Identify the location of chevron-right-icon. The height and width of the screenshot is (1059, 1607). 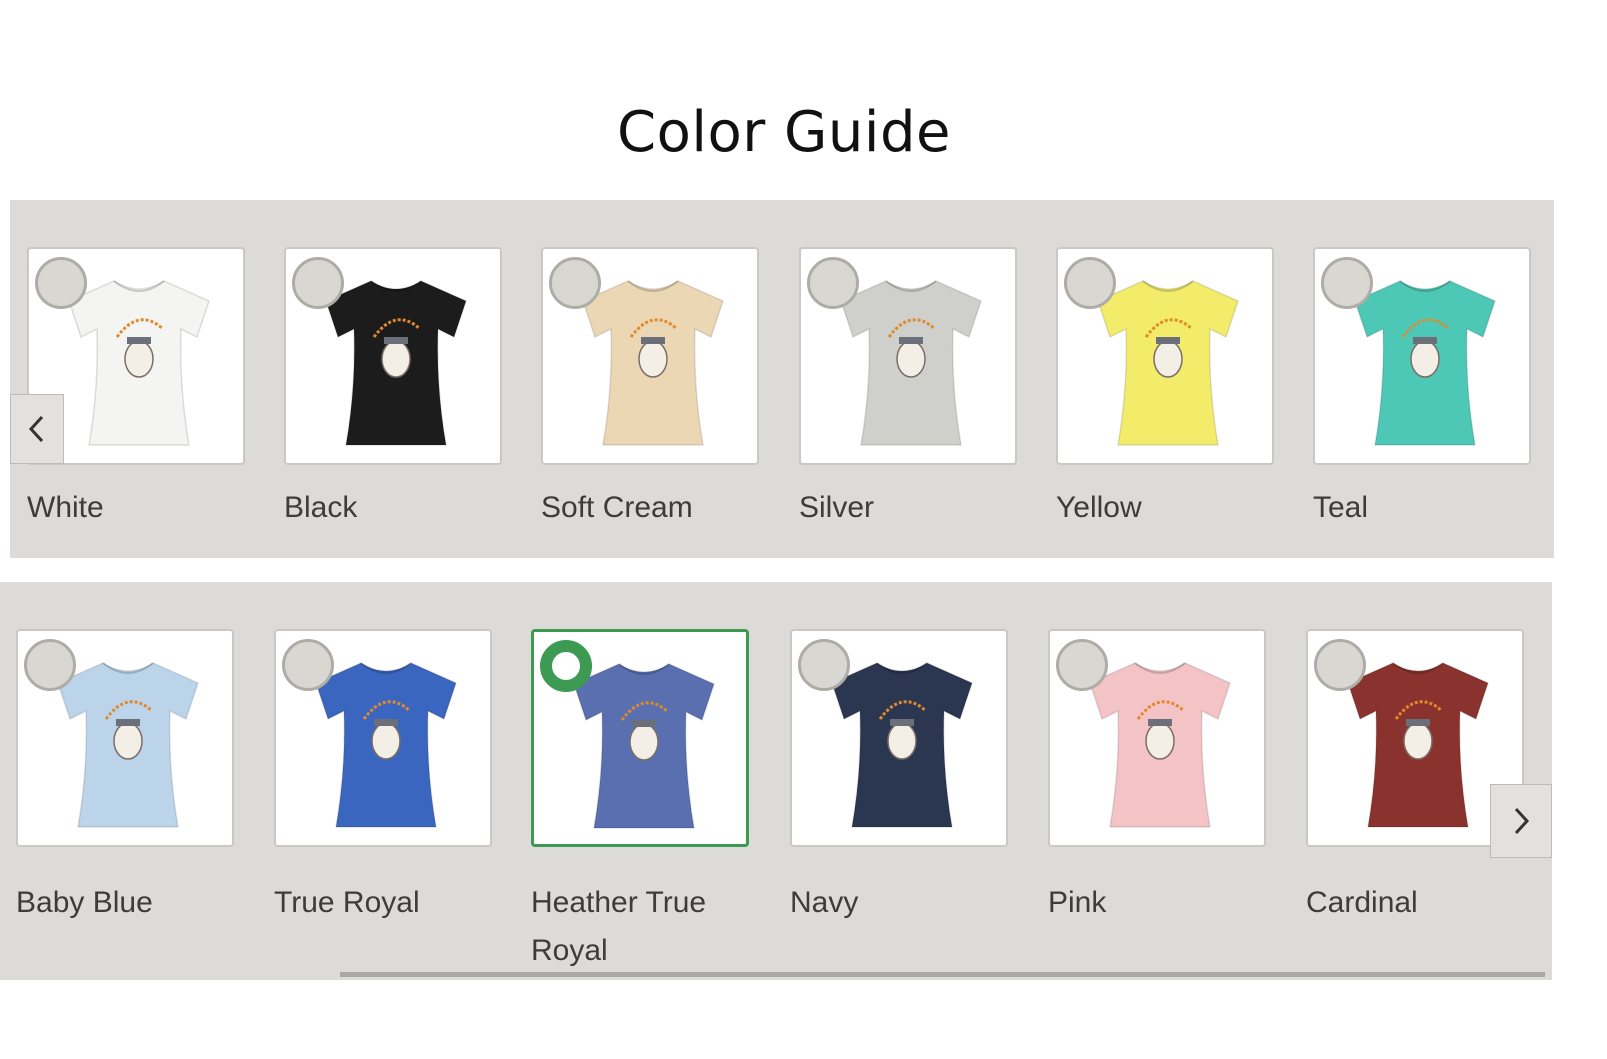
(1522, 821).